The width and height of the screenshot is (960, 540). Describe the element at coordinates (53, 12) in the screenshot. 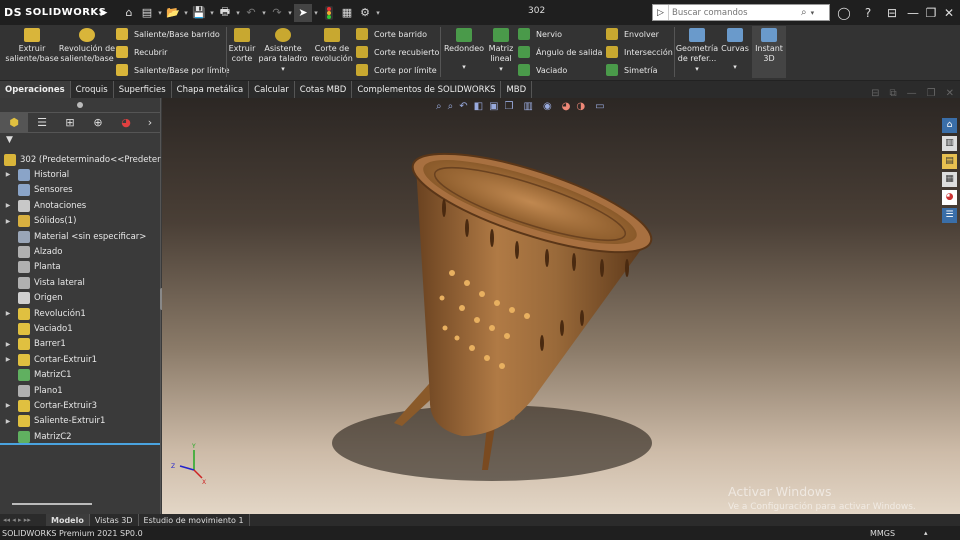

I see `app-logo: DS SOLIDWORKS` at that location.